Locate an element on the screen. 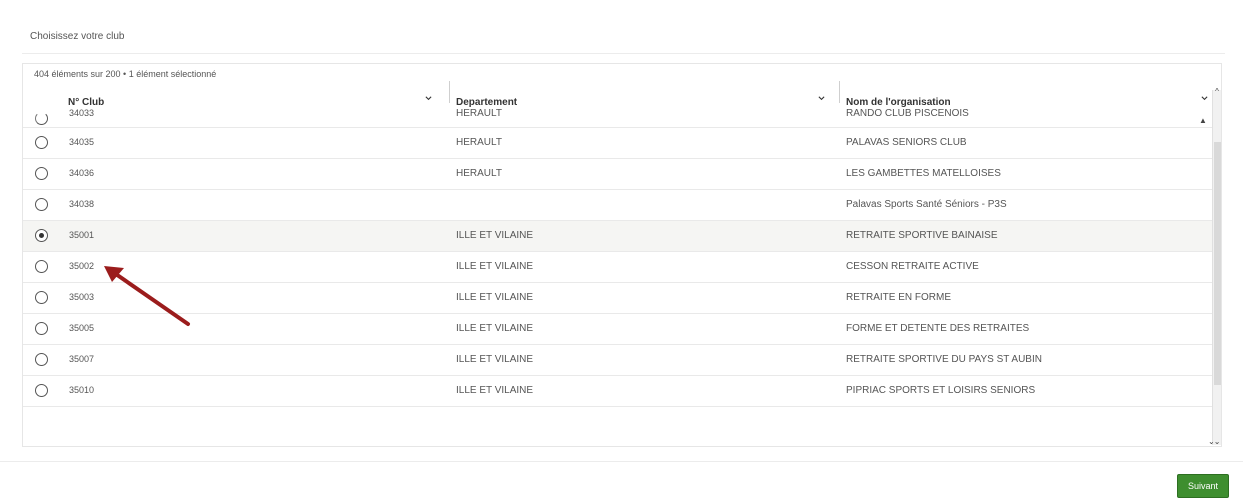 This screenshot has height=500, width=1243. club-number: 34033 is located at coordinates (82, 113).